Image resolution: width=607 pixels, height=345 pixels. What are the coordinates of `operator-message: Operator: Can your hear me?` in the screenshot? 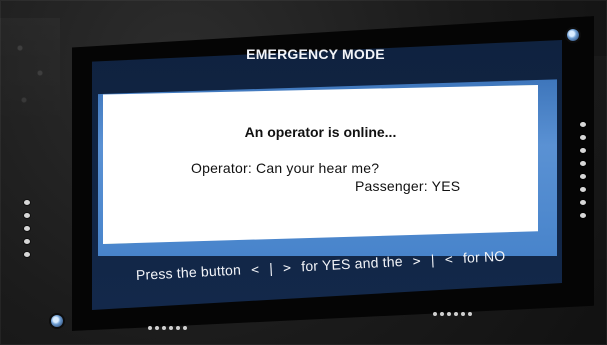 It's located at (285, 168).